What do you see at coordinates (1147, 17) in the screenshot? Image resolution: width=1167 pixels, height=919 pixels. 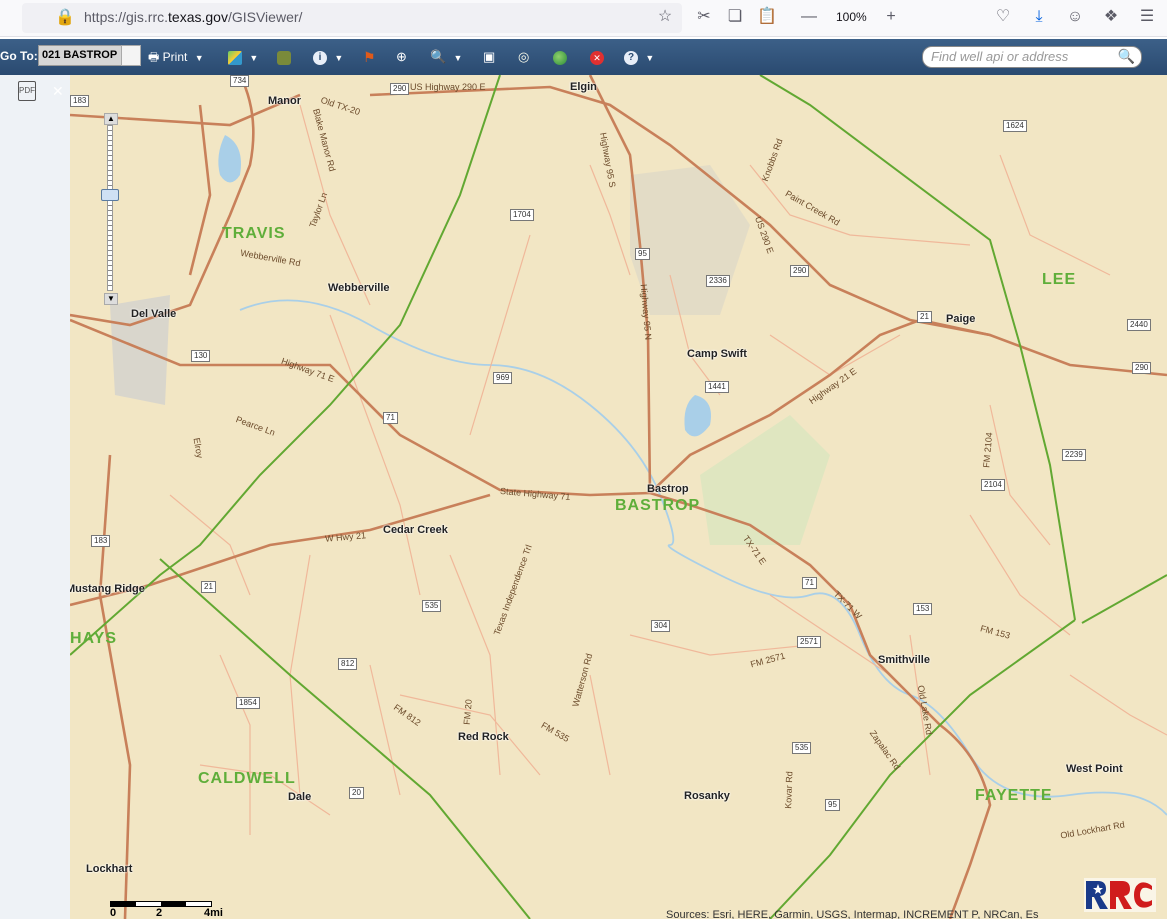 I see `menu-icon: ☰` at bounding box center [1147, 17].